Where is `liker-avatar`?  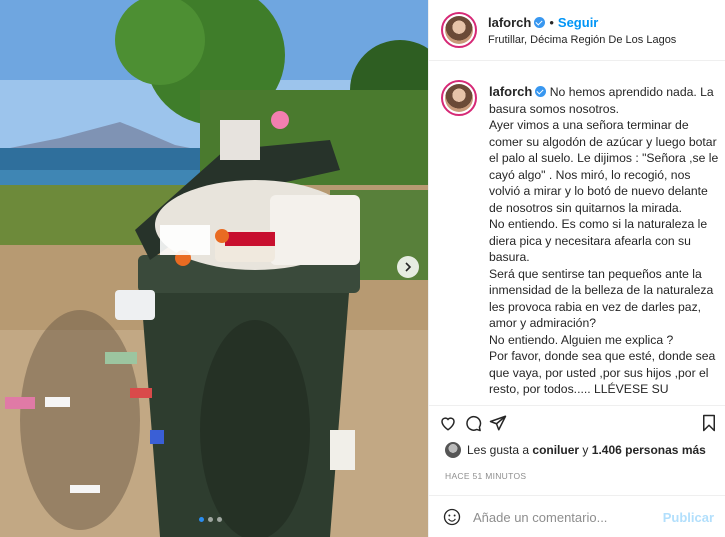
liker-avatar is located at coordinates (453, 450).